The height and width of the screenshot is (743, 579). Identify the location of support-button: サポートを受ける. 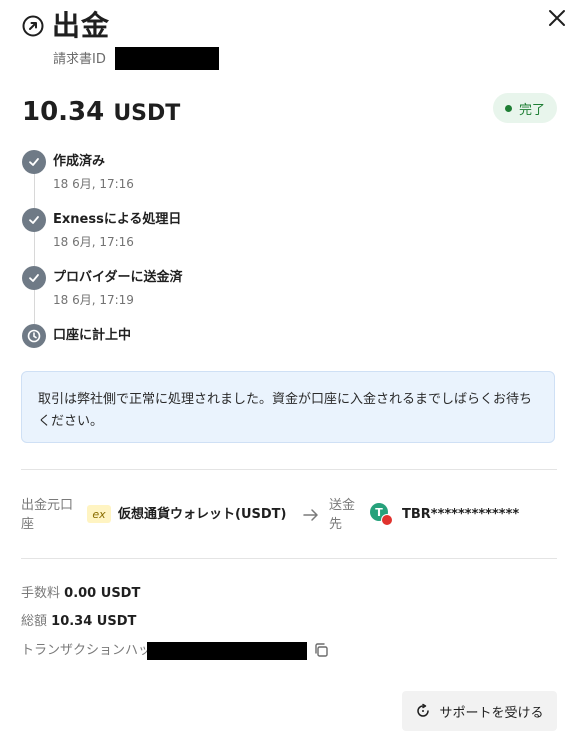
(479, 711).